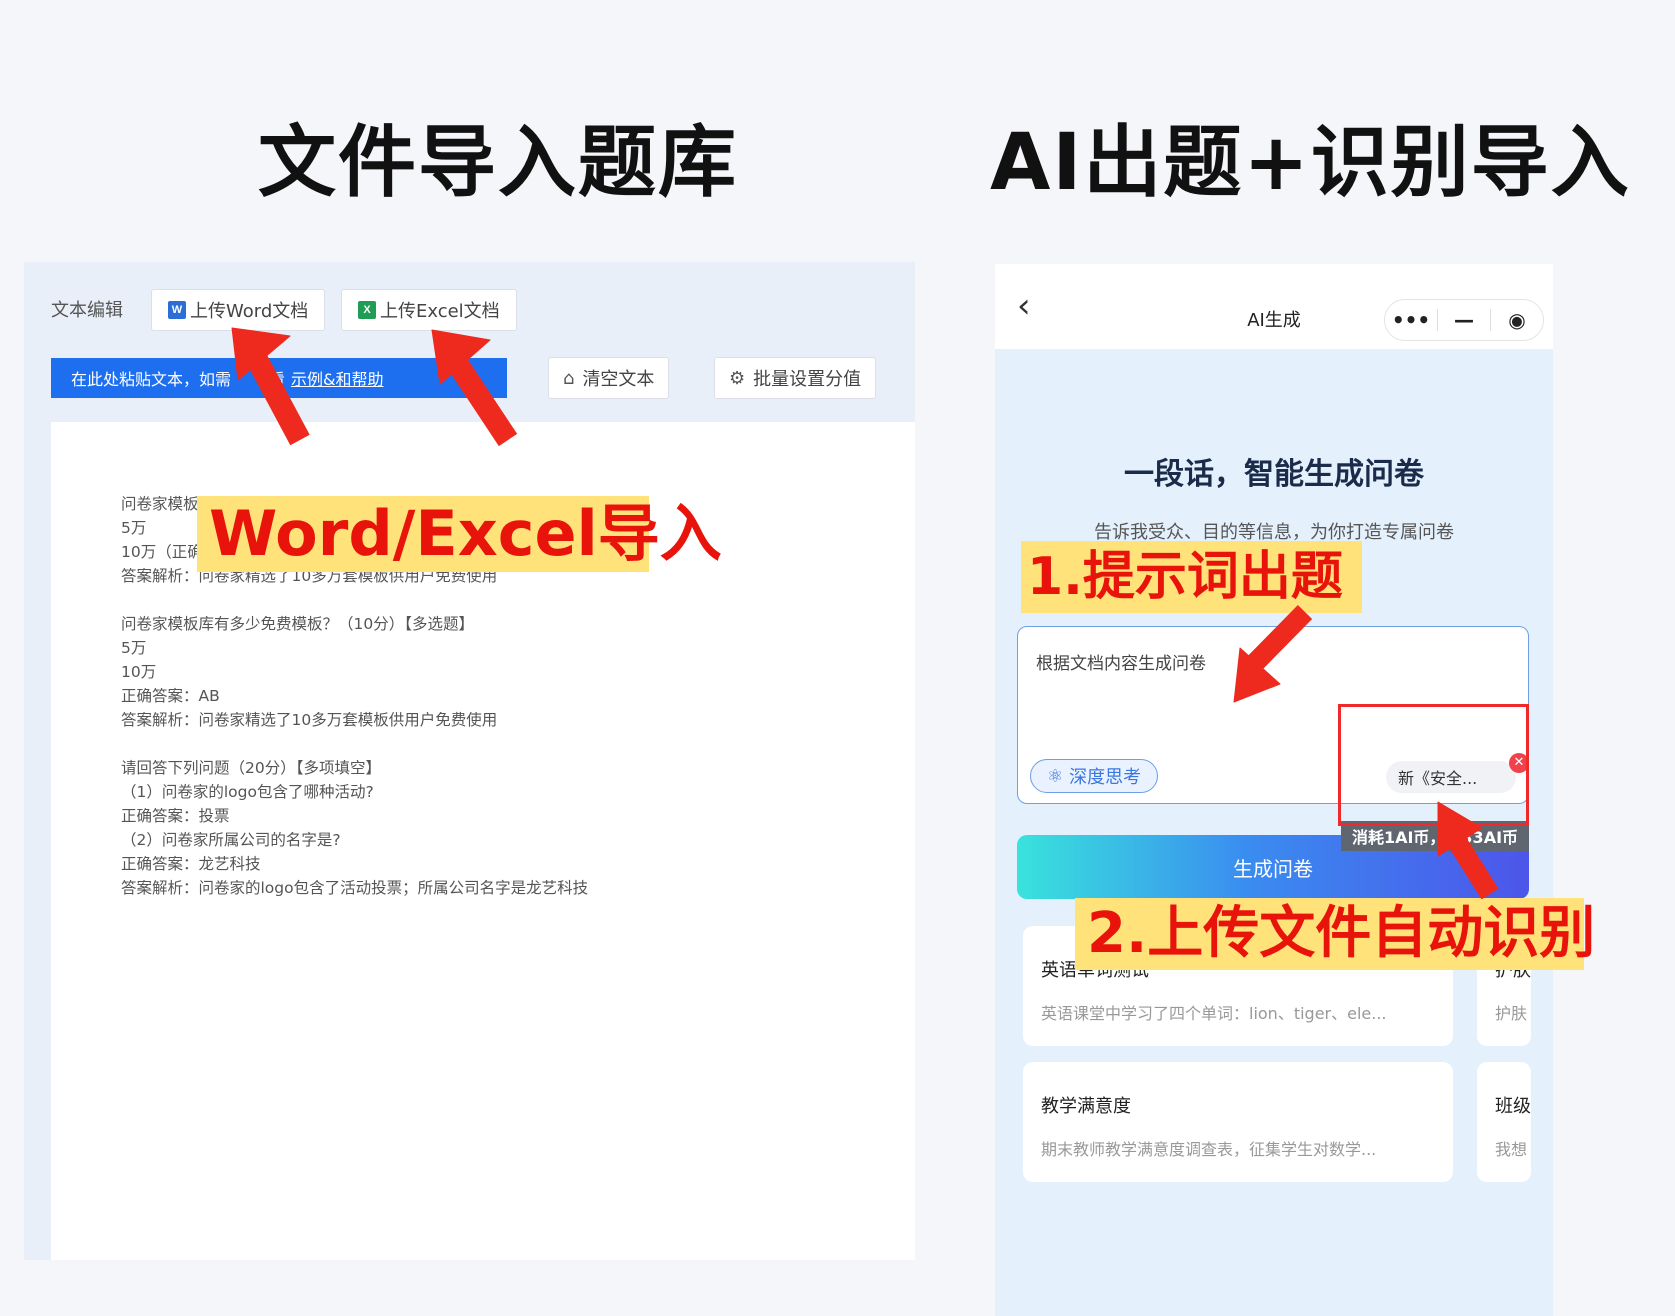  I want to click on template-card-desc: 护肤, so click(1511, 1013).